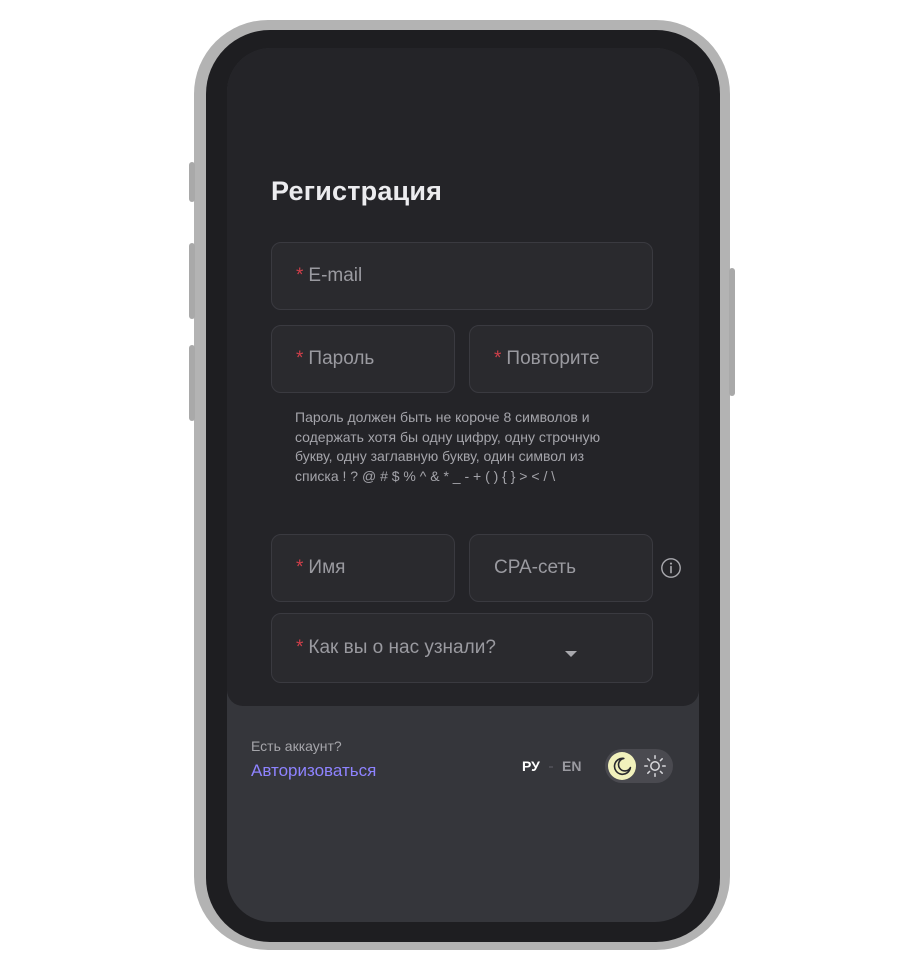 Image resolution: width=924 pixels, height=972 pixels. What do you see at coordinates (462, 276) in the screenshot?
I see `email-field: * E-mail` at bounding box center [462, 276].